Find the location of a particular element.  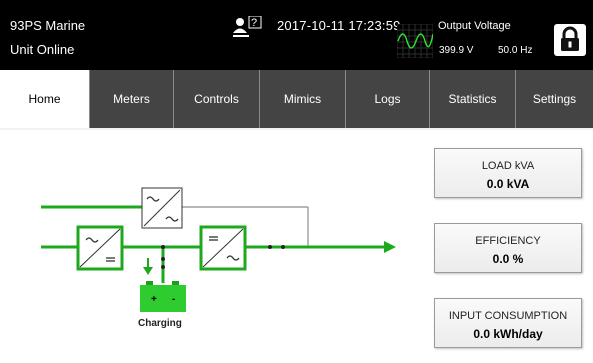

tab-mimics: Mimics is located at coordinates (302, 99).